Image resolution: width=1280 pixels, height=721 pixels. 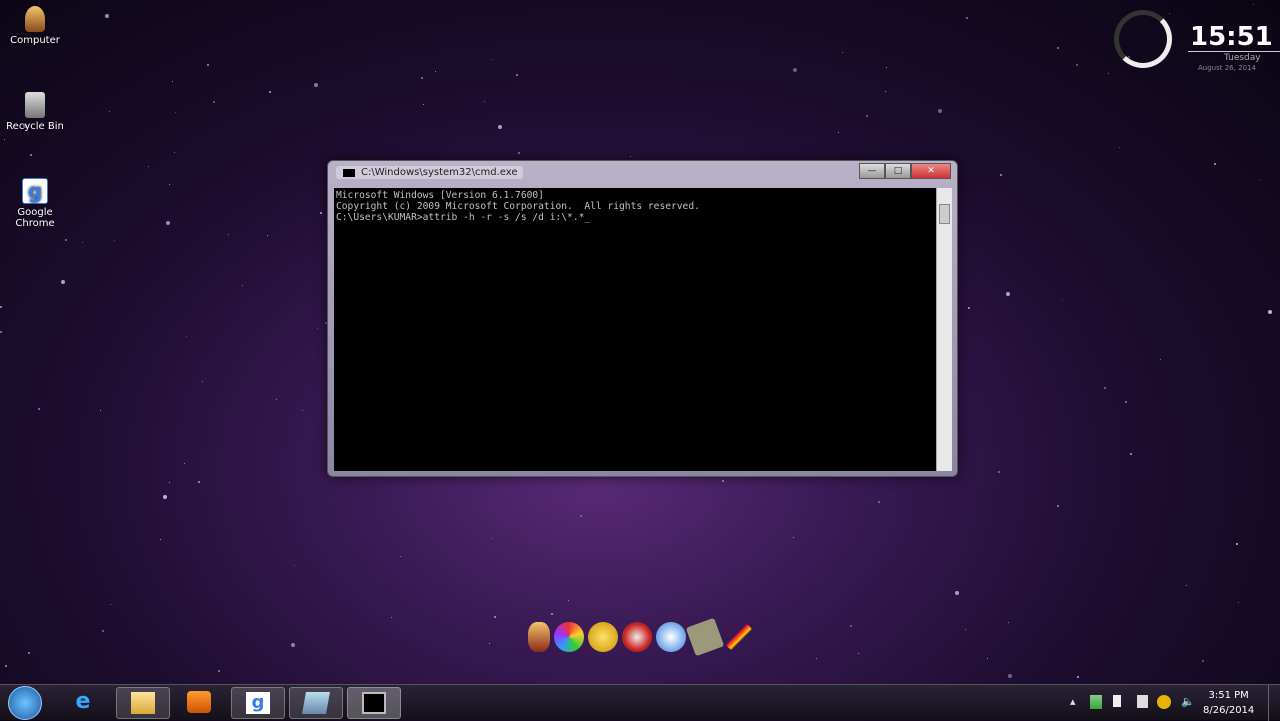 I want to click on app-icon, so click(x=316, y=703).